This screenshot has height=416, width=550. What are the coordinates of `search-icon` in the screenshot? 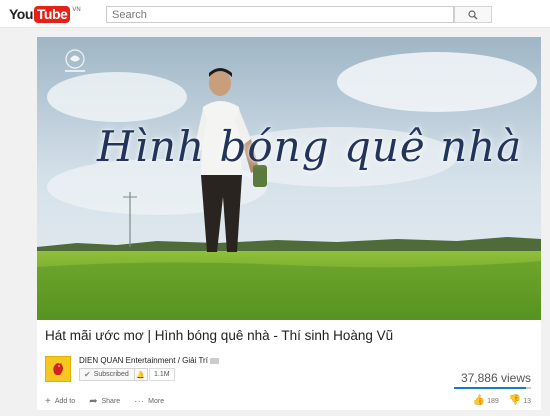 It's located at (473, 14).